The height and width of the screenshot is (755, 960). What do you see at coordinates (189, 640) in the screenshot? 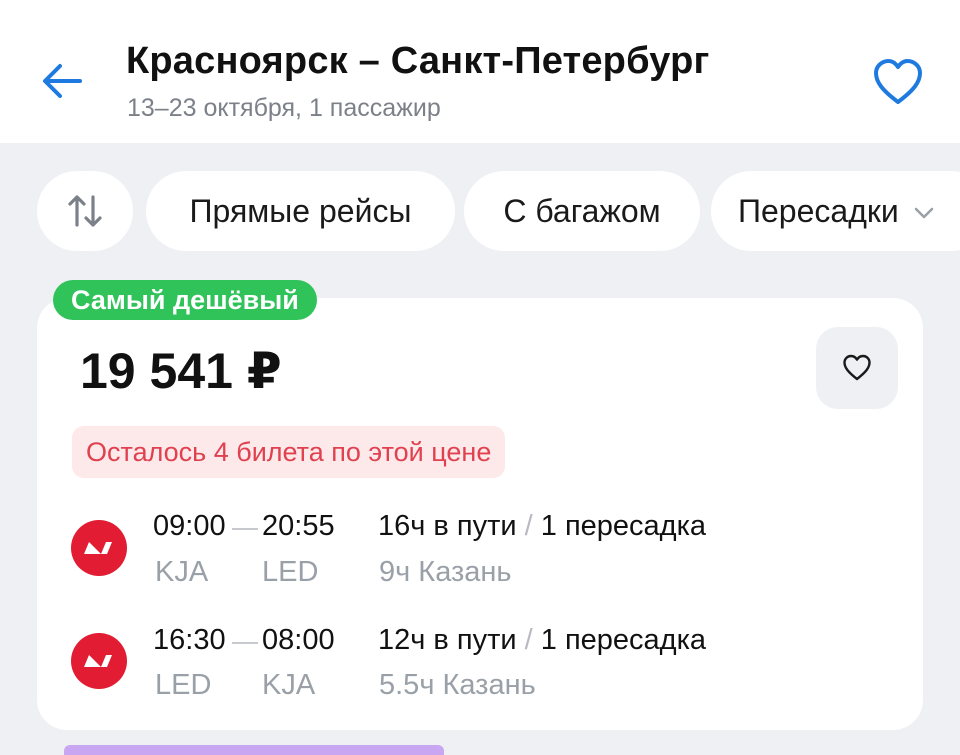
I see `departure-time: 16:30` at bounding box center [189, 640].